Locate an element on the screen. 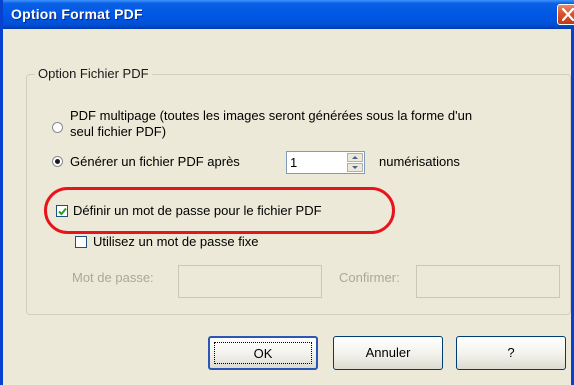 The image size is (574, 385). scans-suffix-label: numérisations is located at coordinates (419, 161).